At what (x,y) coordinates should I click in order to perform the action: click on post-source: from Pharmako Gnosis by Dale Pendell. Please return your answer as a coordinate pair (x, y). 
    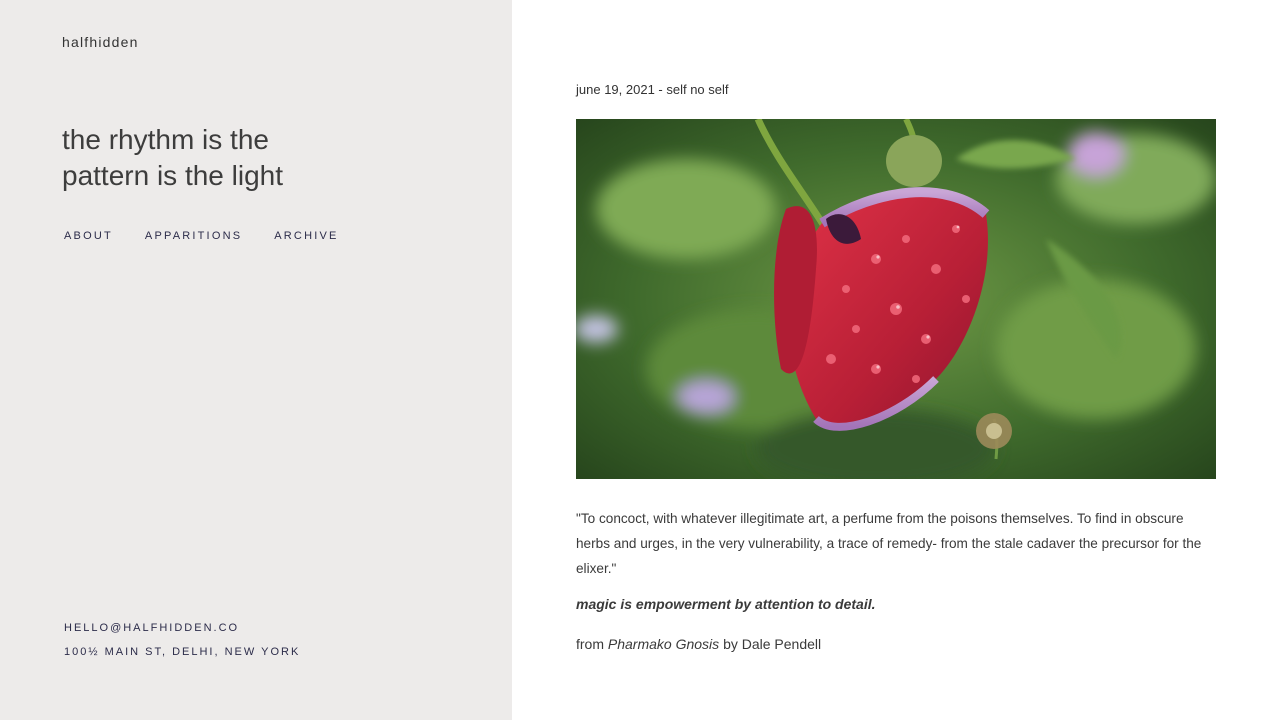
    Looking at the image, I should click on (698, 644).